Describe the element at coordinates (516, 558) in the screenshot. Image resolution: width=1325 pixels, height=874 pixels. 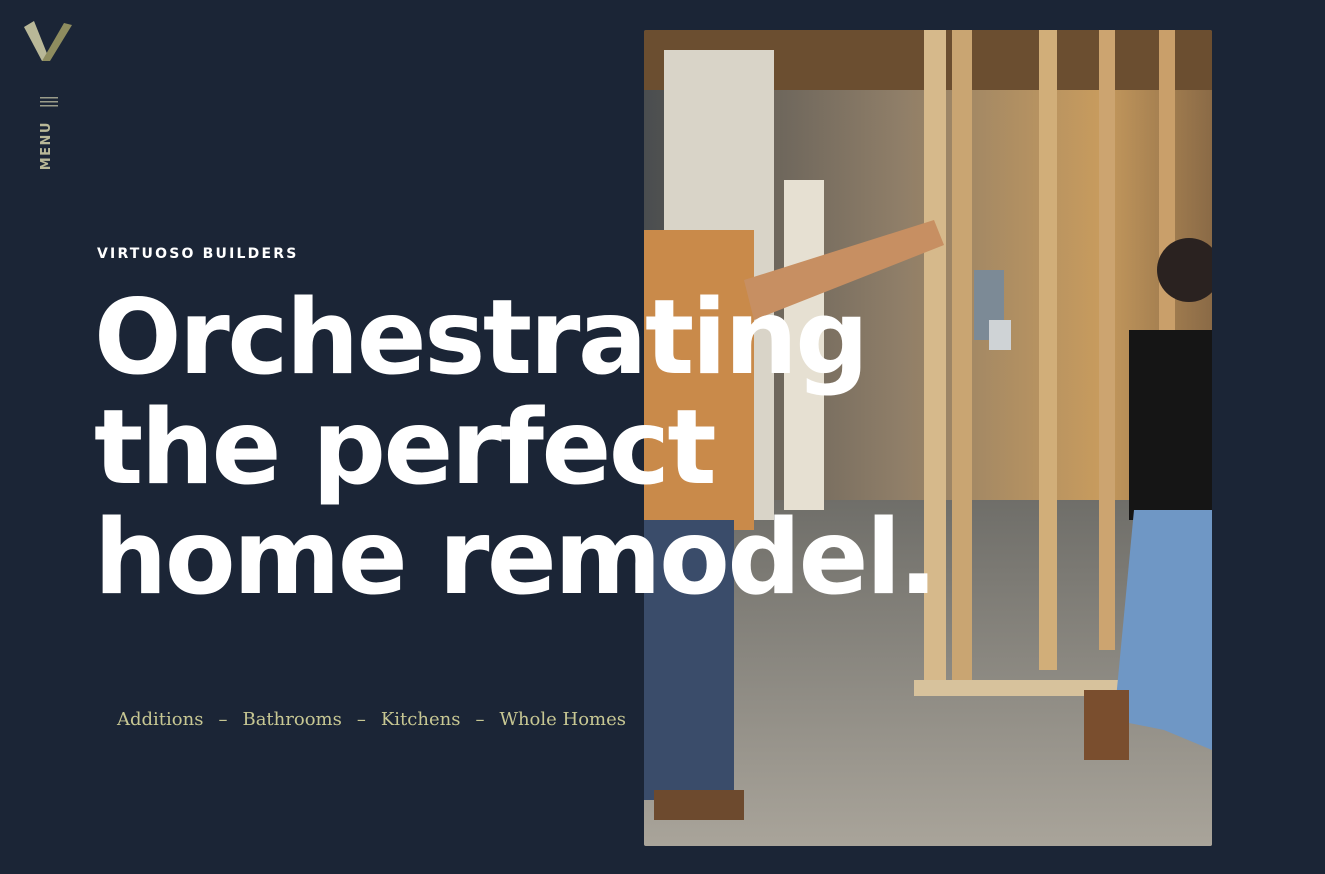
I see `headline-line-3: home remodel.` at that location.